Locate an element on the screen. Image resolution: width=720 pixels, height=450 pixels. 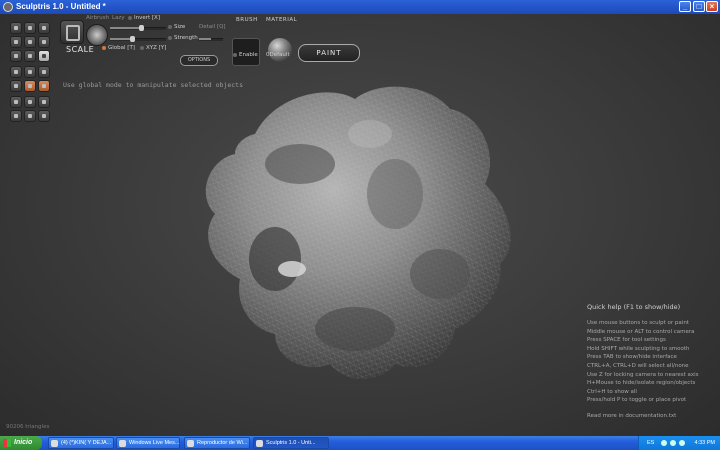
tool-name-label: SCALE is located at coordinates (80, 49).